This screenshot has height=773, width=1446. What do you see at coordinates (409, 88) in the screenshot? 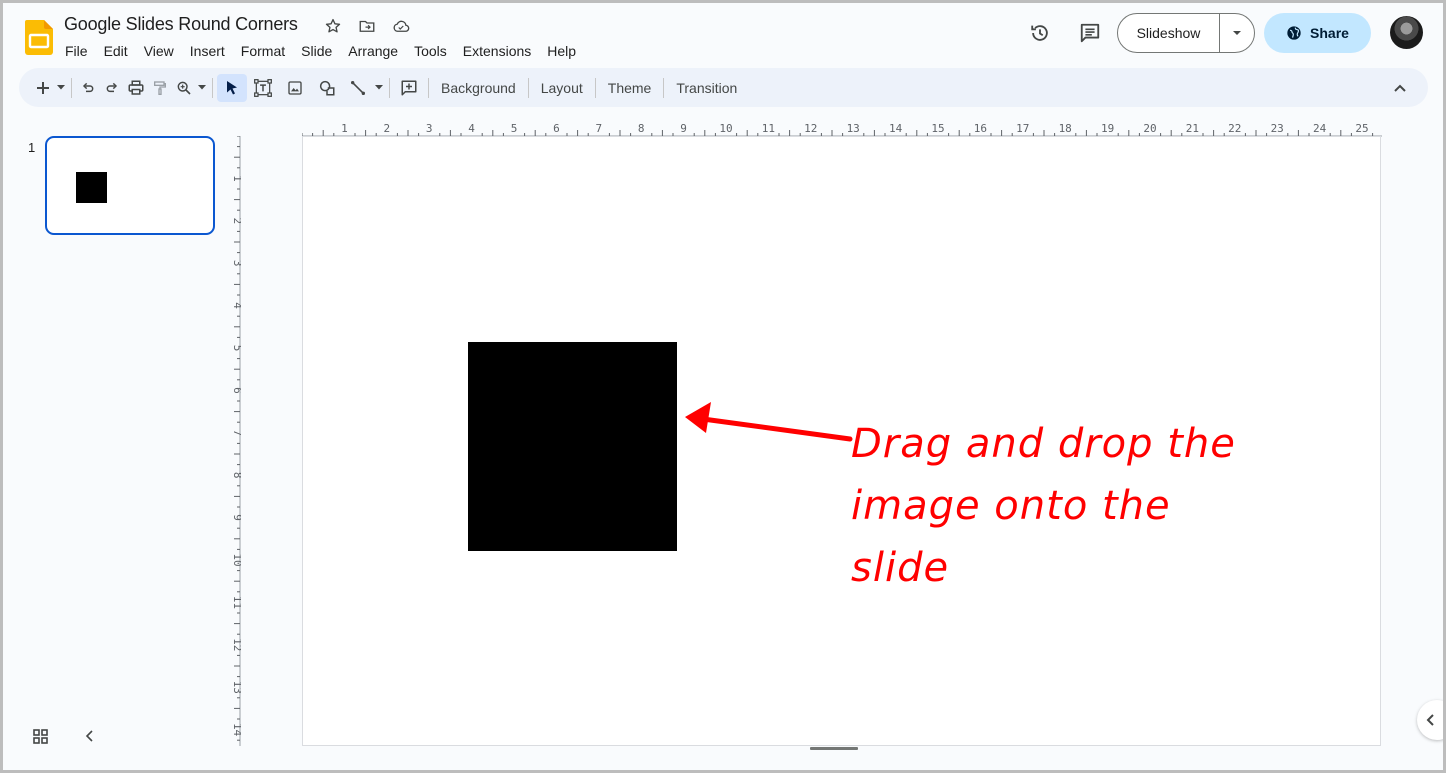
I see `add-comment-button` at bounding box center [409, 88].